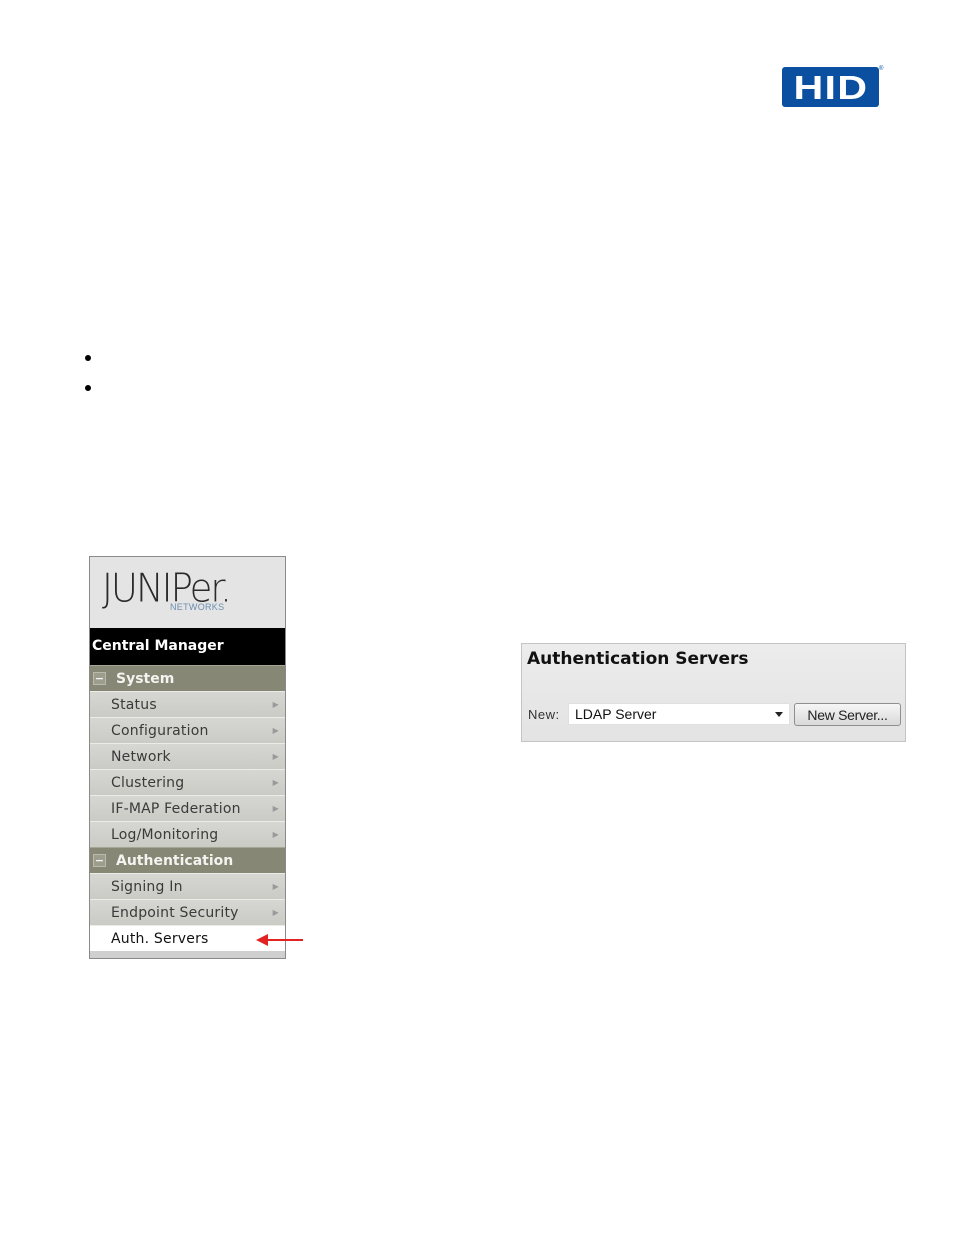 The height and width of the screenshot is (1235, 954). I want to click on auth-servers-title: Authentication Servers, so click(638, 659).